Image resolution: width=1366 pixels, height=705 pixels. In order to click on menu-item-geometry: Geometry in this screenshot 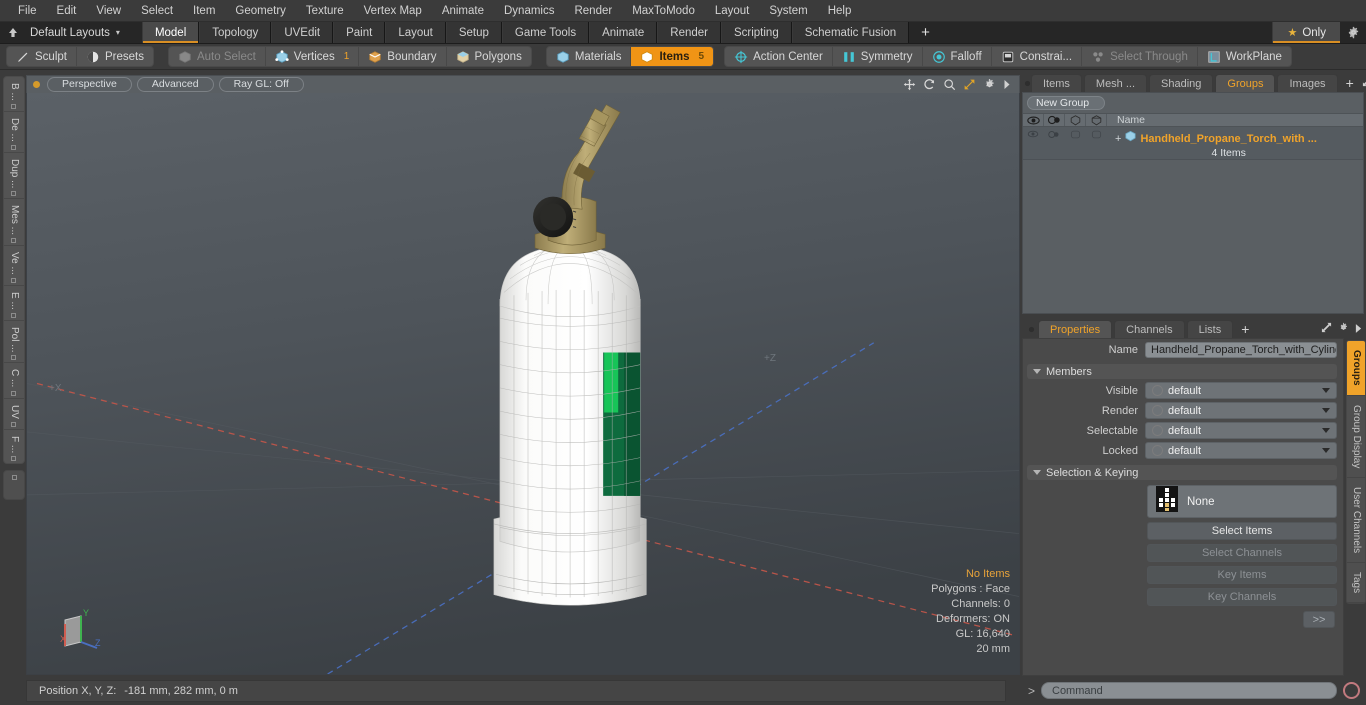, I will do `click(260, 11)`.